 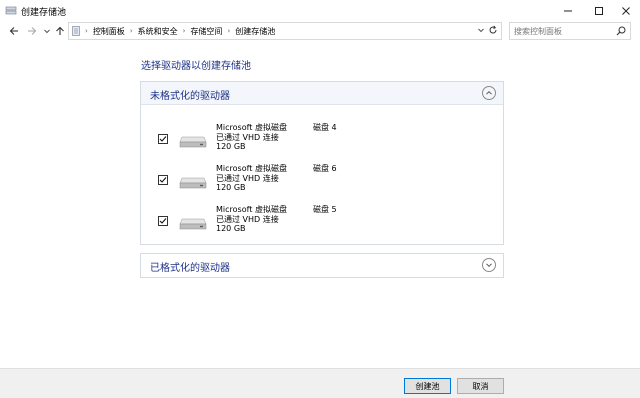 What do you see at coordinates (196, 66) in the screenshot?
I see `page-heading: 选择驱动器以创建存储池` at bounding box center [196, 66].